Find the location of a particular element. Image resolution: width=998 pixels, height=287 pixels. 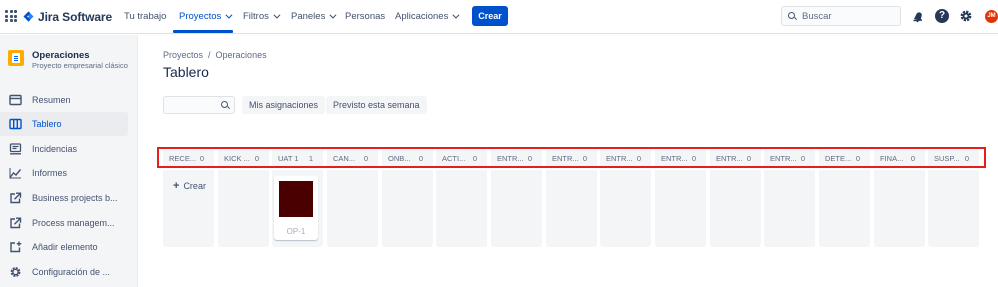

reports-icon is located at coordinates (15, 173).